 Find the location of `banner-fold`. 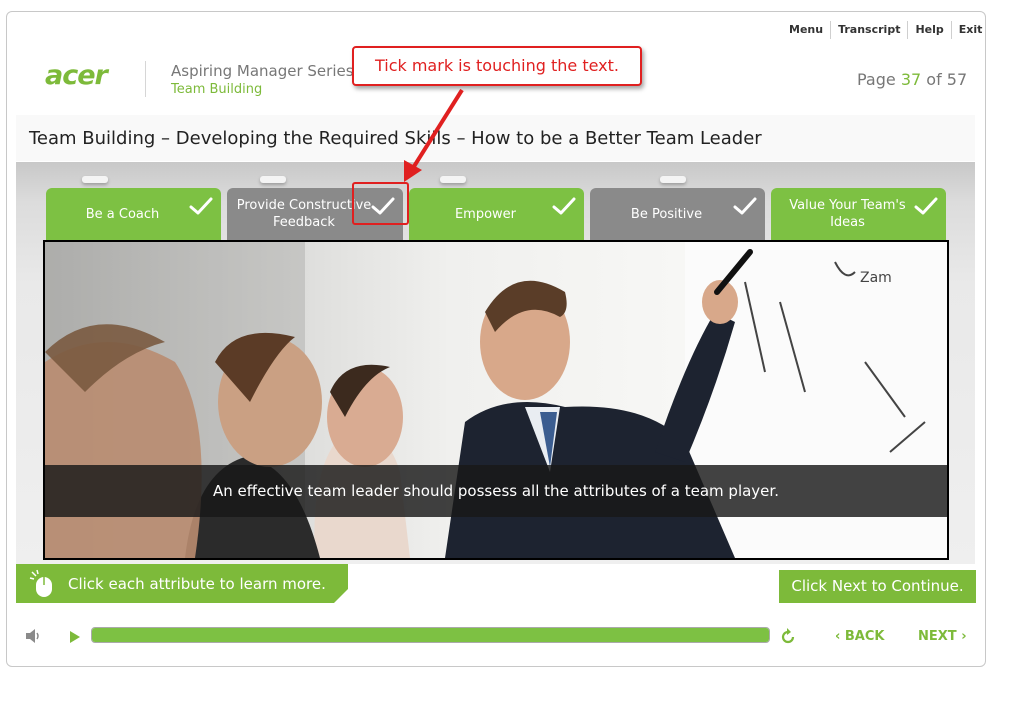

banner-fold is located at coordinates (341, 596).